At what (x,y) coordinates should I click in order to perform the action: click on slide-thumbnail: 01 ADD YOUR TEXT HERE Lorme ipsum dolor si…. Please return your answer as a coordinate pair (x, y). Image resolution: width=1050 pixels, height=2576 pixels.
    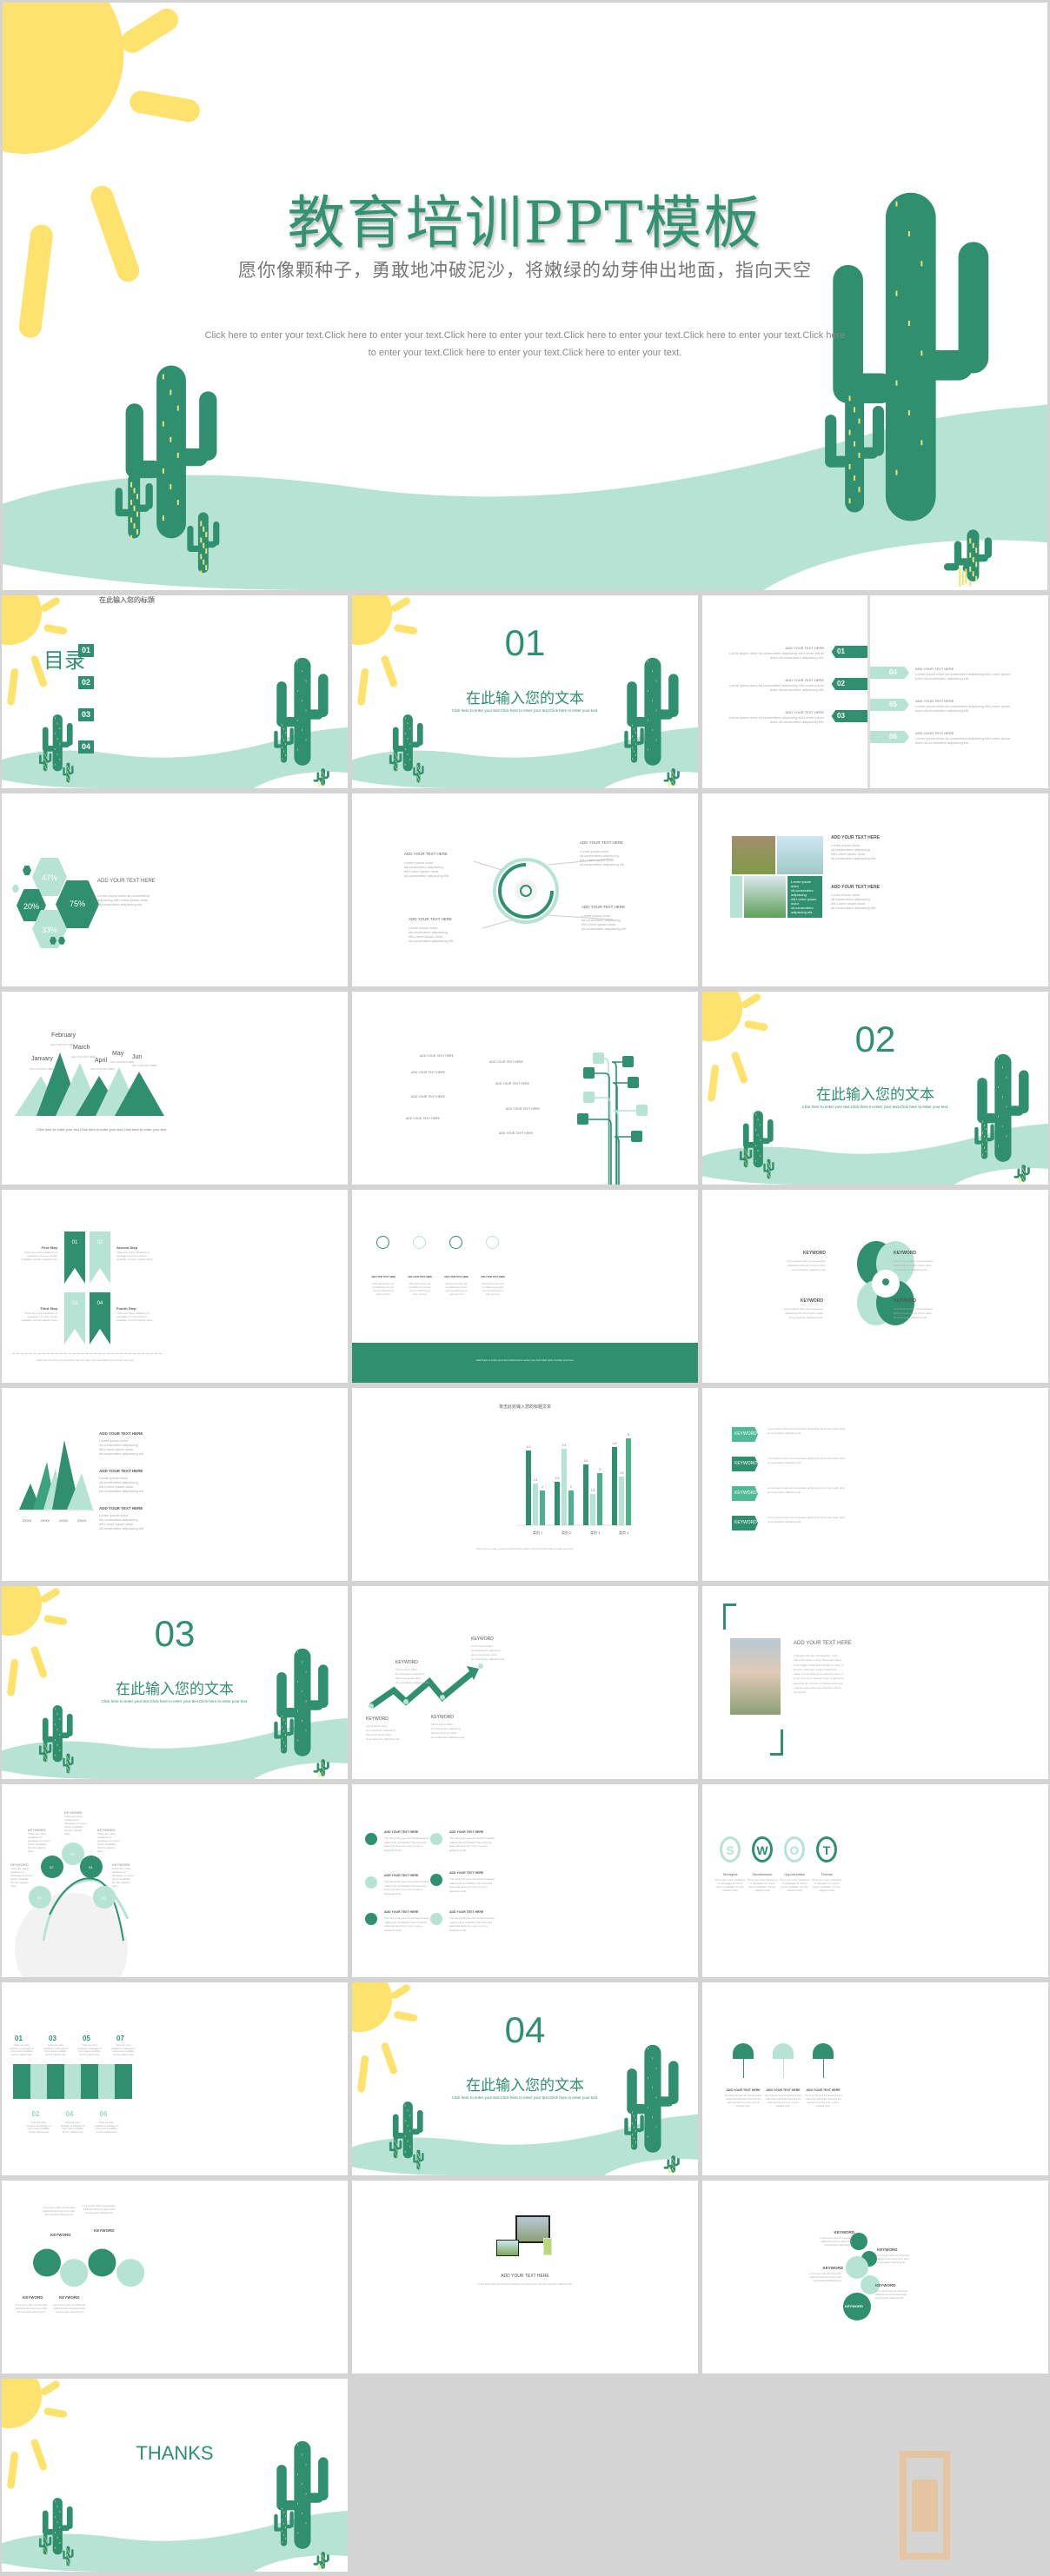
    Looking at the image, I should click on (875, 691).